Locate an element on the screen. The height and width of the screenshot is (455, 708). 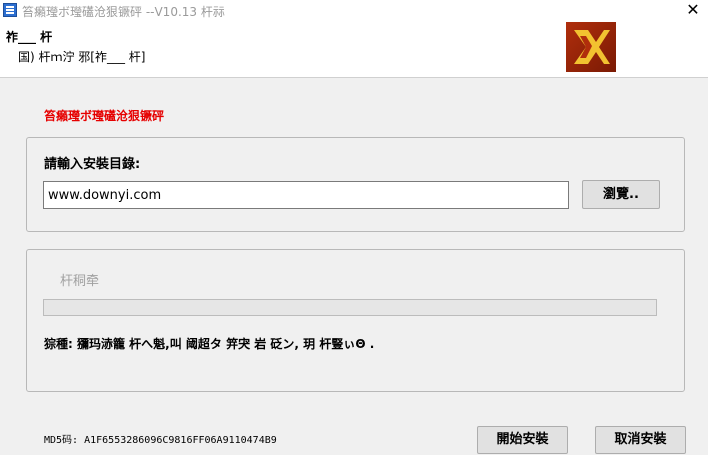
product-title: 笞癩㼆ボ㼆礚沧狠镢砰 is located at coordinates (104, 116).